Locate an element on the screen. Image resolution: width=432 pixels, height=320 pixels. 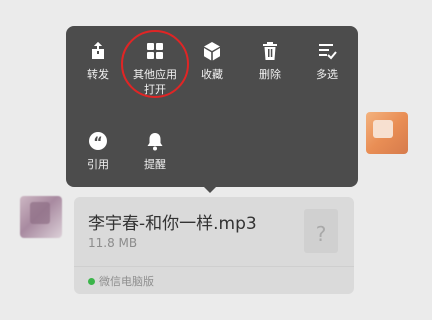
trash-icon is located at coordinates (270, 51).